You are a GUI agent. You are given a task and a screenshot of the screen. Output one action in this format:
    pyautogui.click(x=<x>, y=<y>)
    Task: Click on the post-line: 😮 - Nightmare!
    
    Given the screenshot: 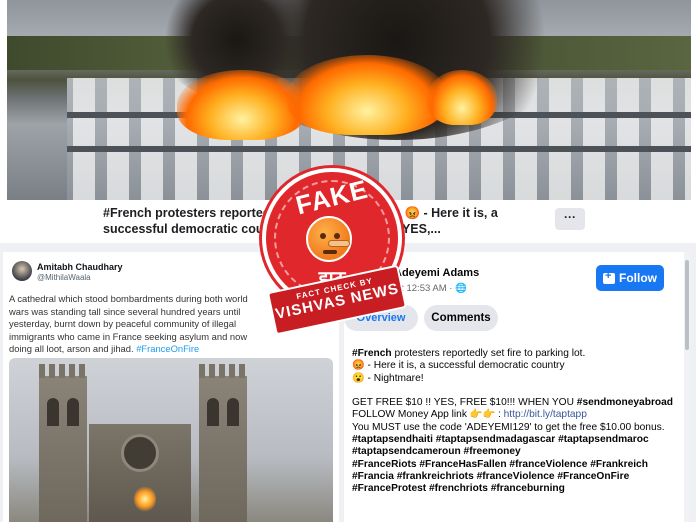 What is the action you would take?
    pyautogui.click(x=388, y=378)
    